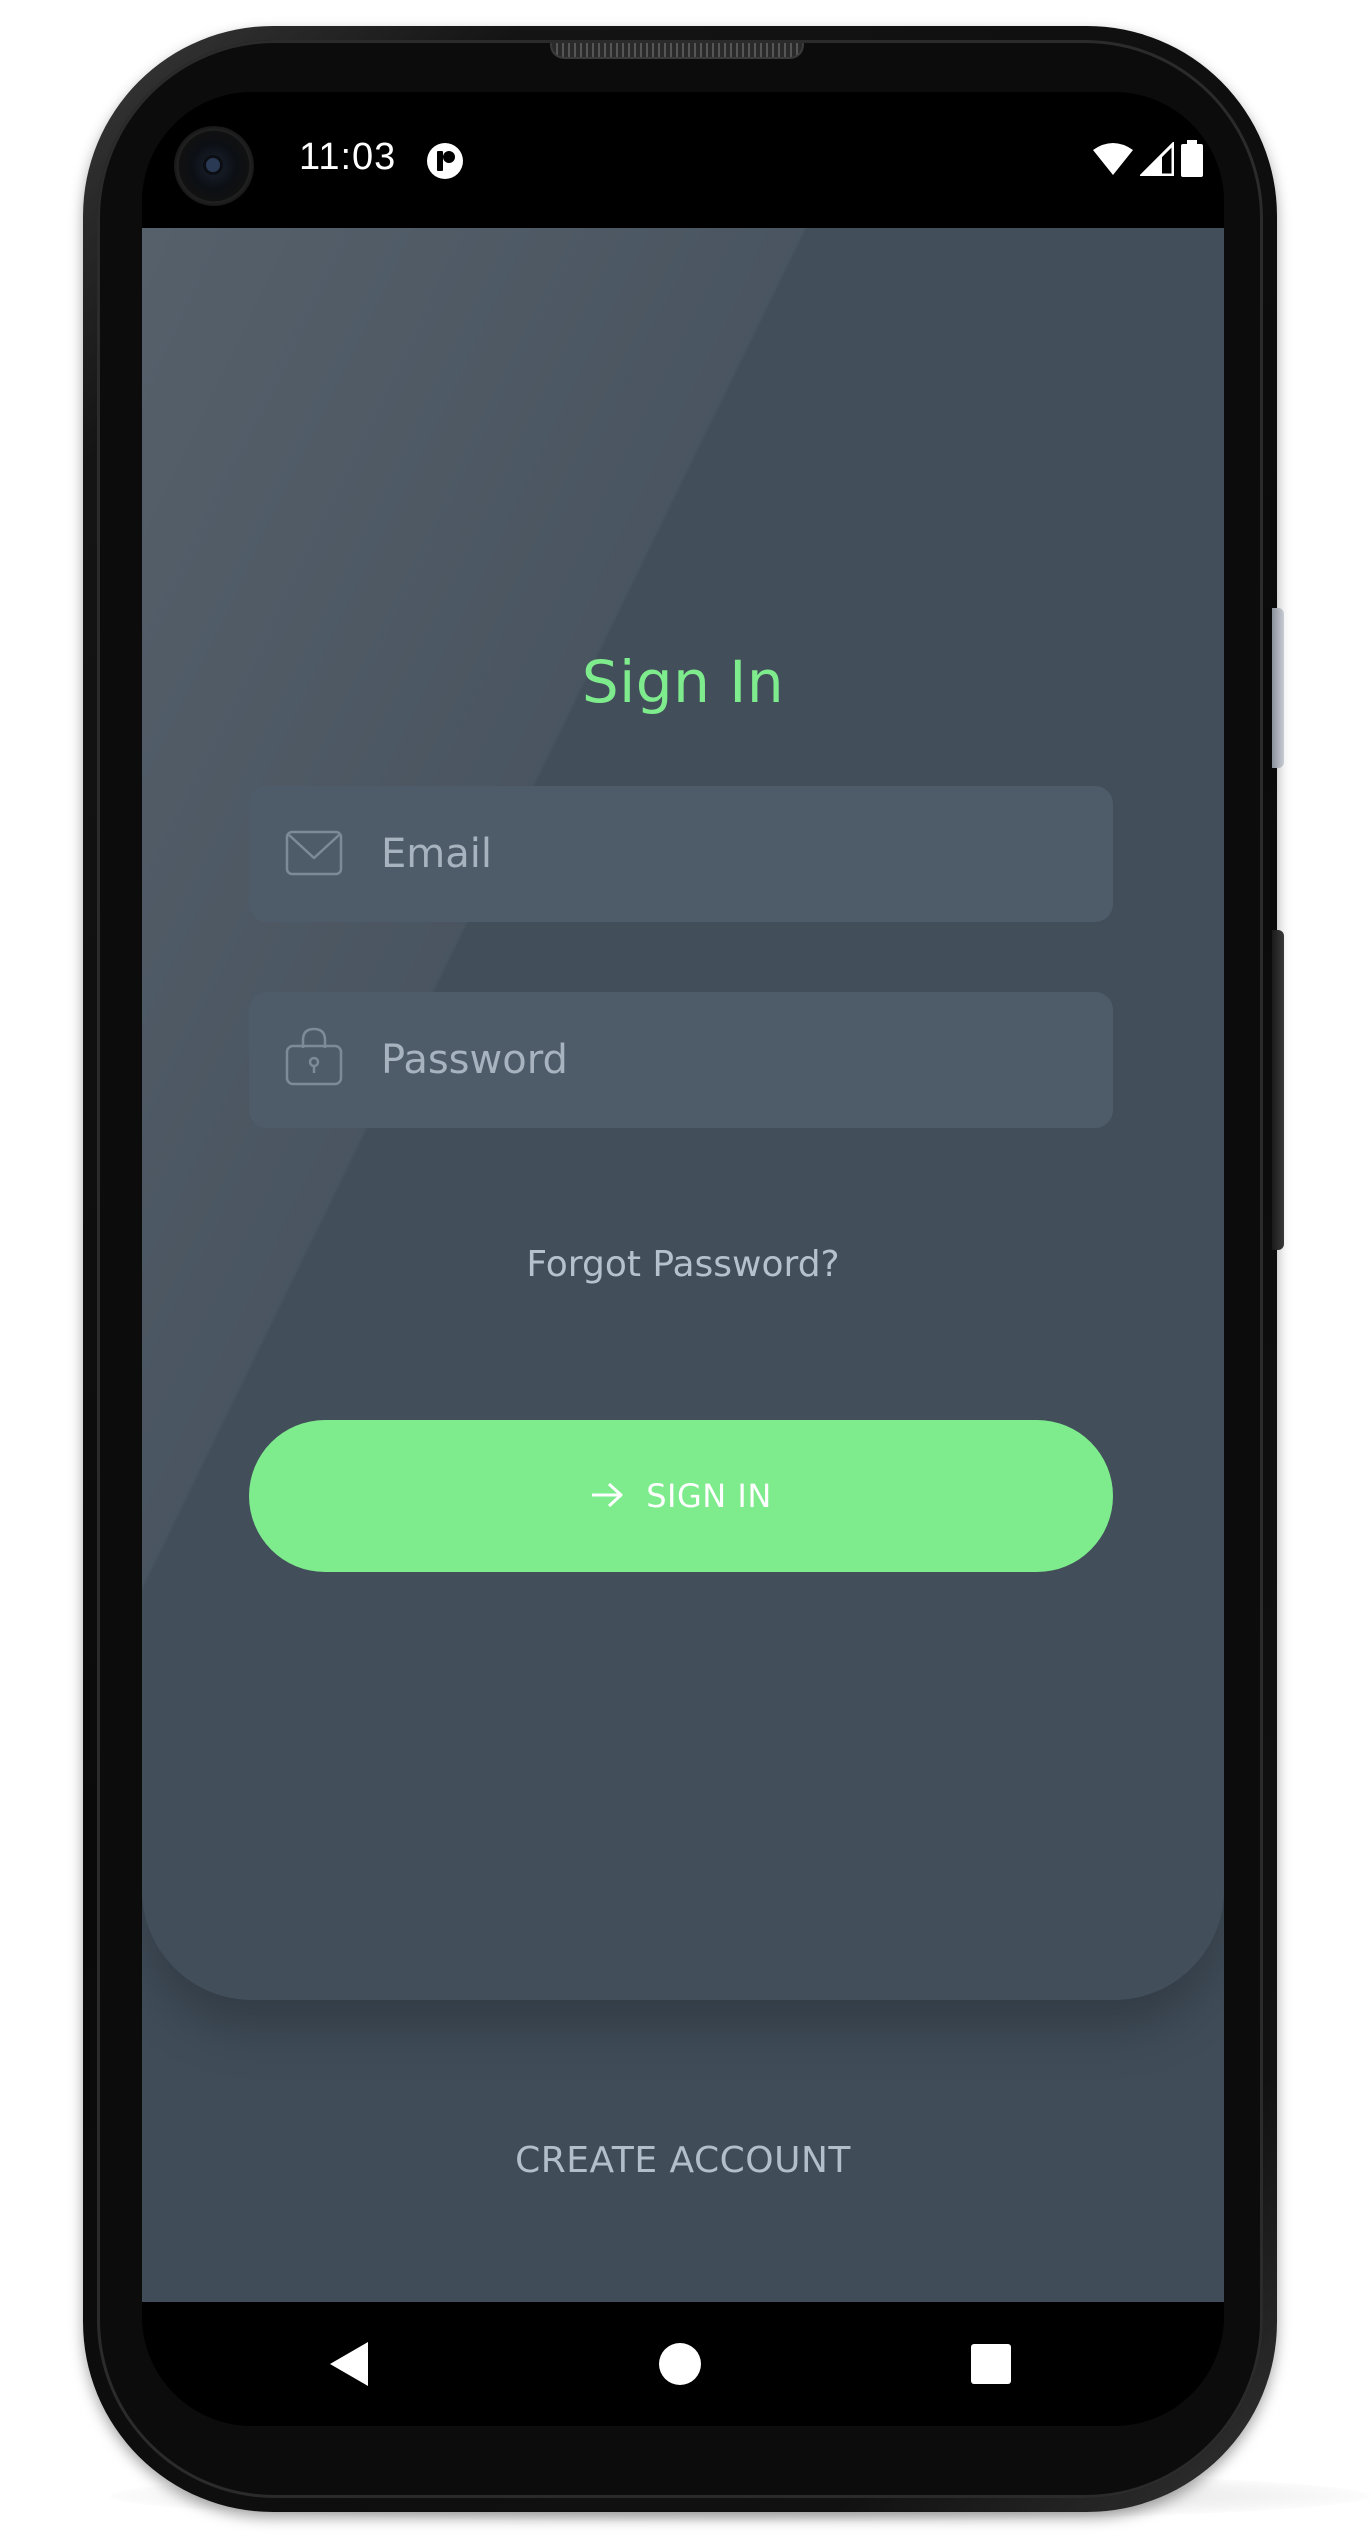 This screenshot has height=2534, width=1370. I want to click on cell-signal-icon, so click(1156, 160).